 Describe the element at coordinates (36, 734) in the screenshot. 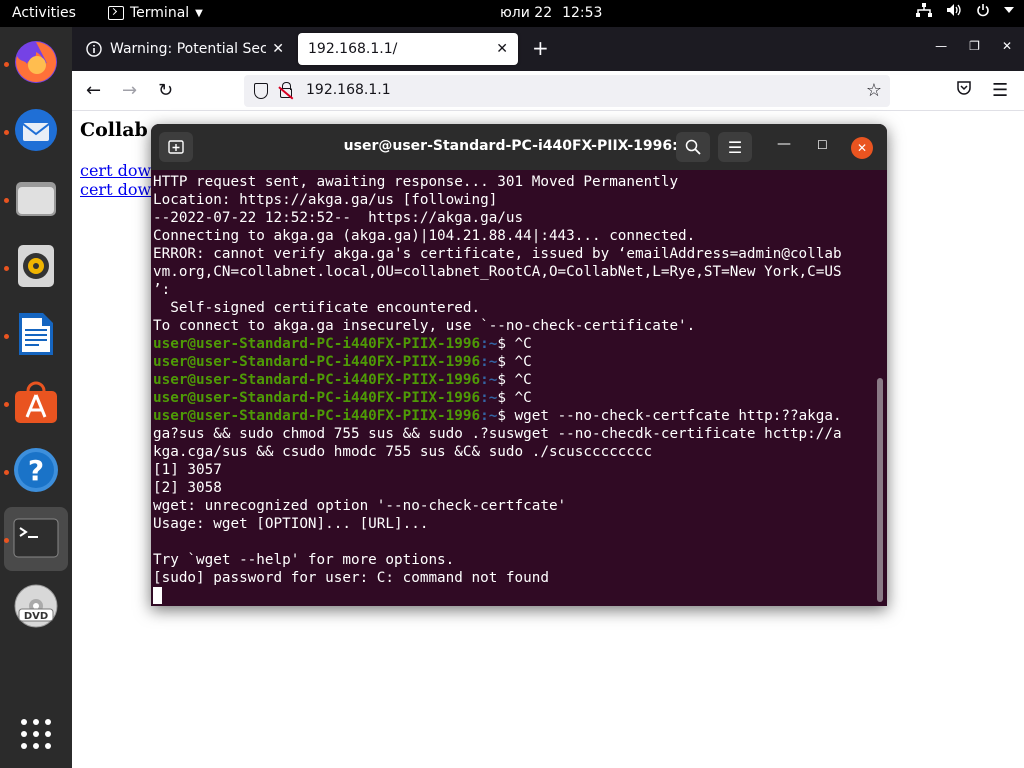

I see `show-applications-icon` at that location.